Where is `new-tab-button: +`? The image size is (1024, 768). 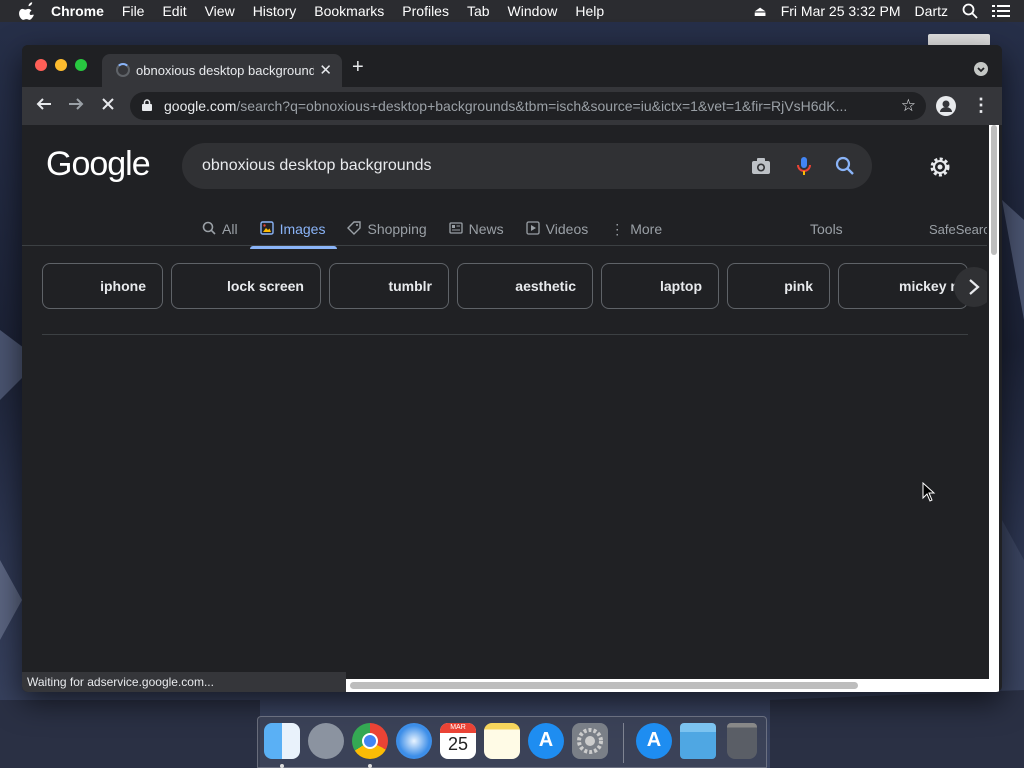
new-tab-button: + is located at coordinates (358, 67).